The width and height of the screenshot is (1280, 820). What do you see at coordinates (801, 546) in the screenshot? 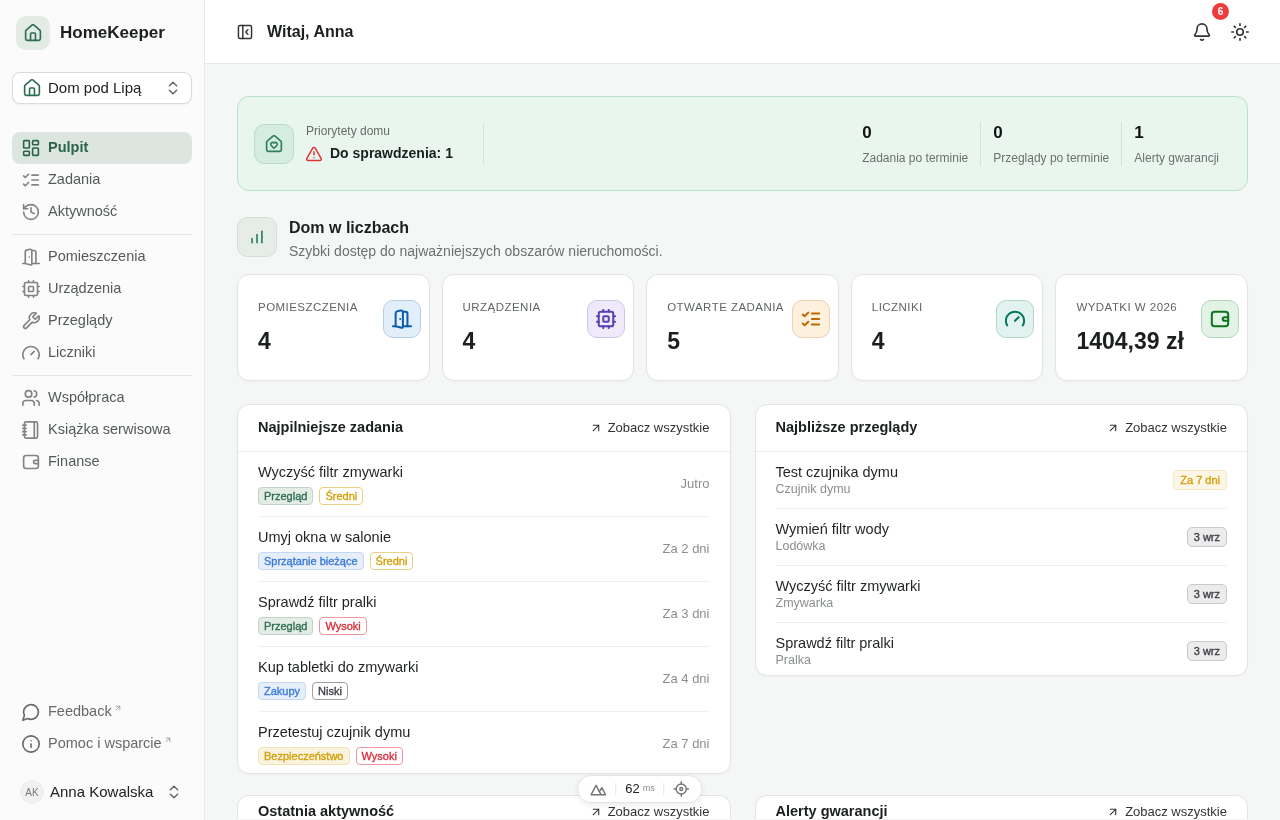
I see `device-name: Lodówka` at bounding box center [801, 546].